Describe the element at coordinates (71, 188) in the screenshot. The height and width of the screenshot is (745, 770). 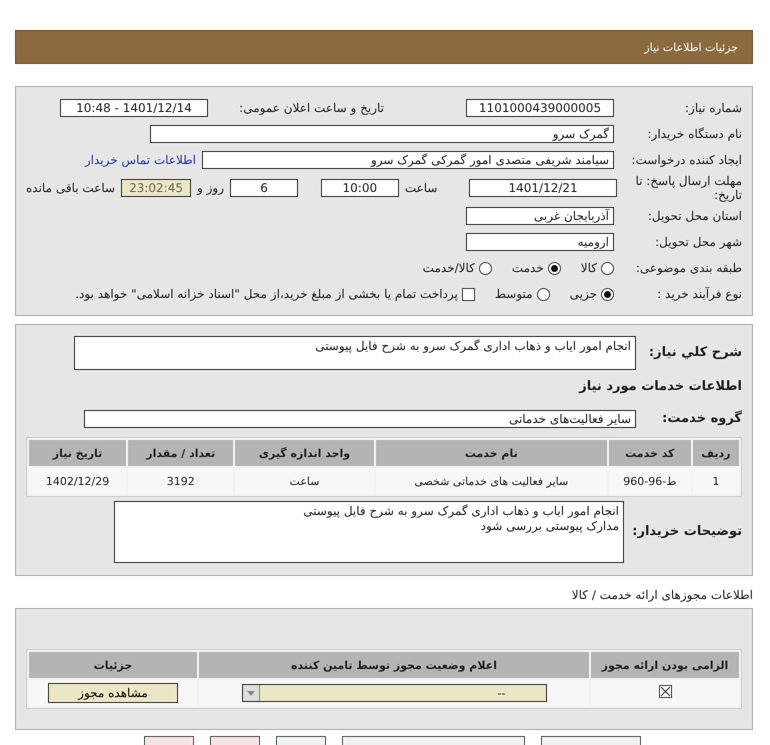
I see `remaining-label: ساعت باقی مانده` at that location.